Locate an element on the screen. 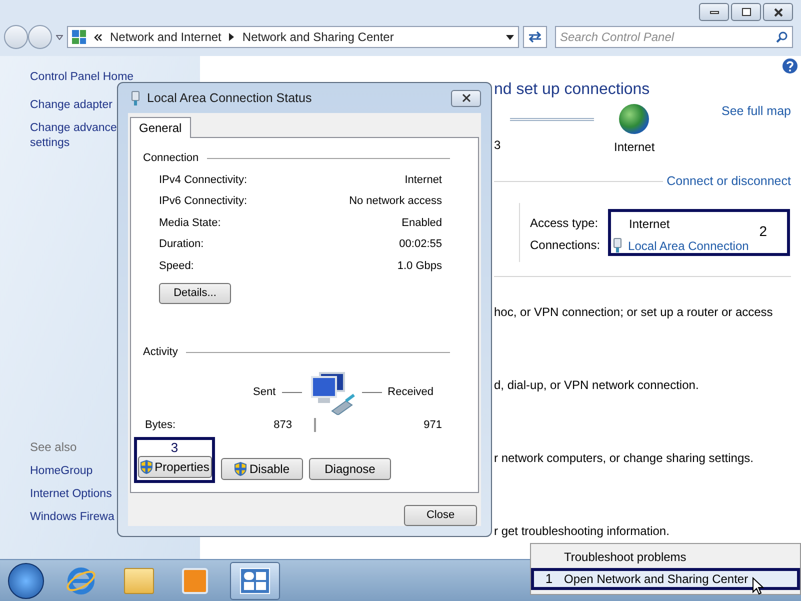  dialog-close-text-button: Close is located at coordinates (440, 515).